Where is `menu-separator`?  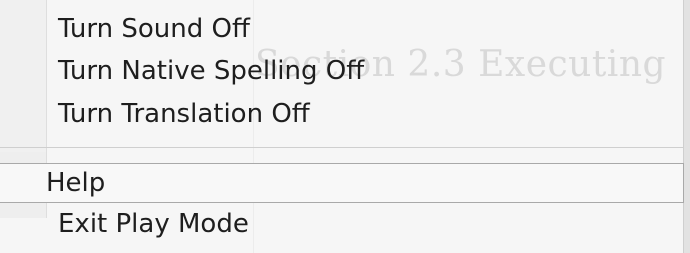
menu-separator is located at coordinates (342, 147).